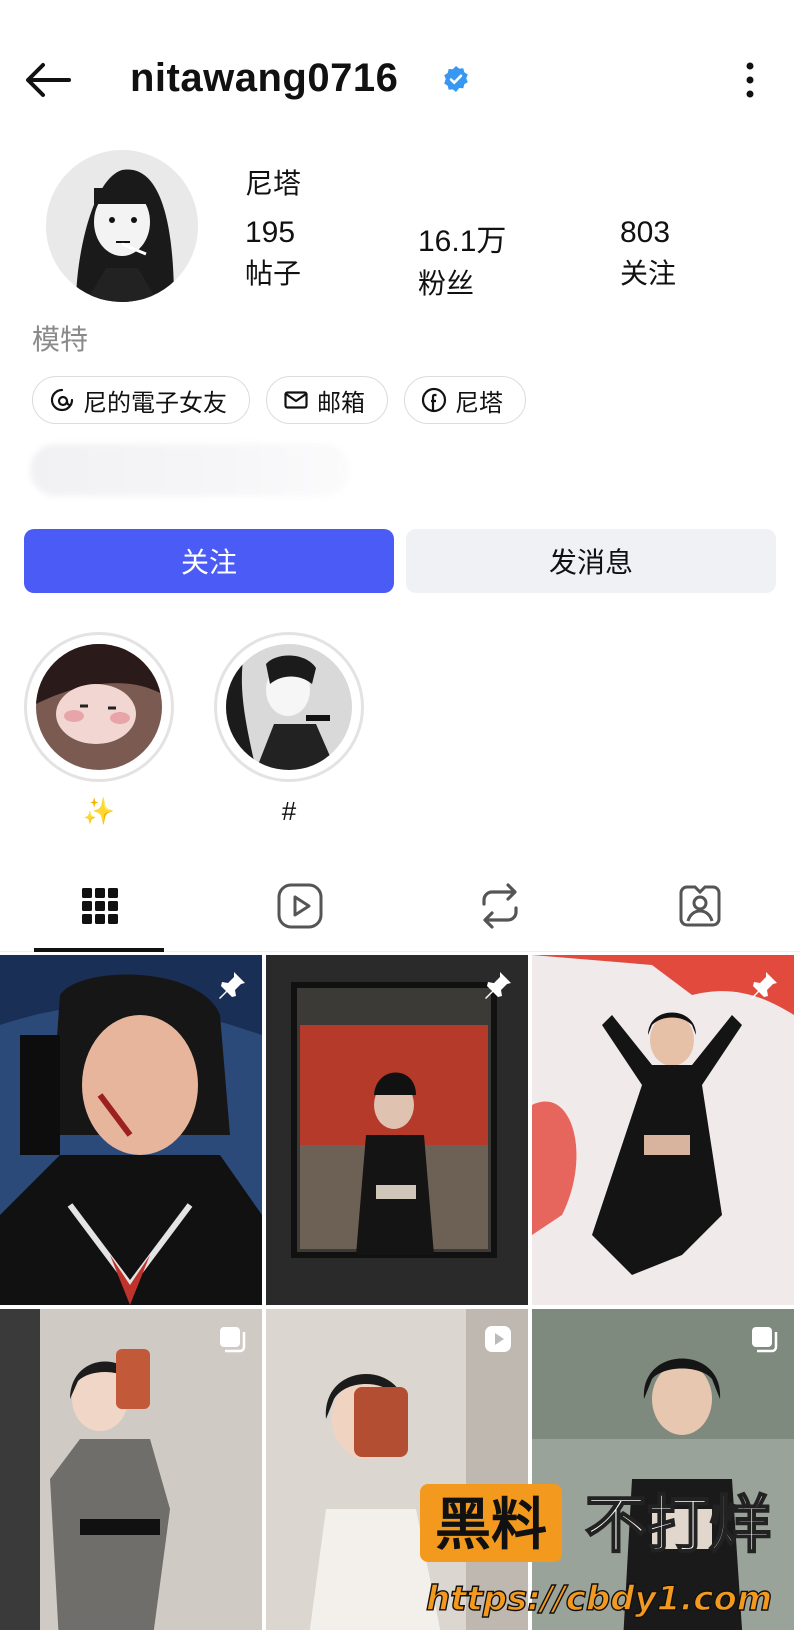 The image size is (800, 1630). Describe the element at coordinates (341, 403) in the screenshot. I see `link-chip-email-label: 邮箱` at that location.